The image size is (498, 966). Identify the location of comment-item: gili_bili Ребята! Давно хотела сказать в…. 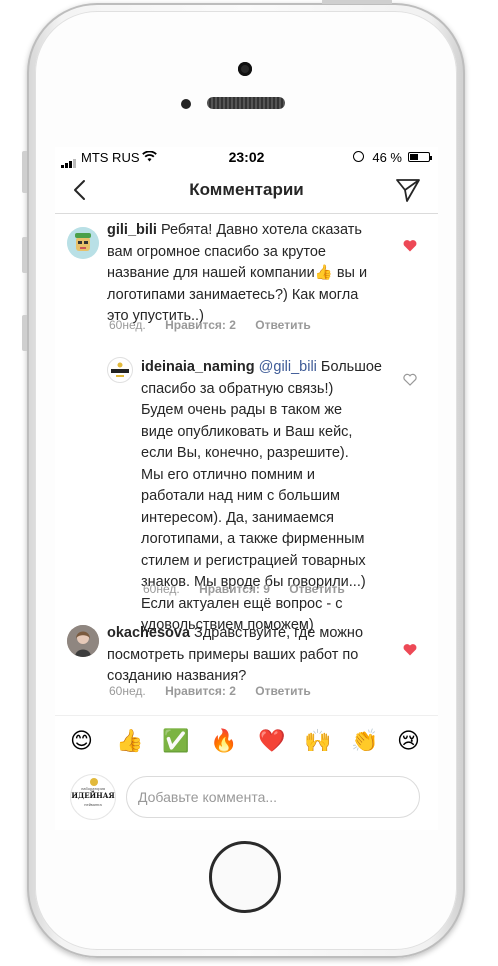
(246, 273).